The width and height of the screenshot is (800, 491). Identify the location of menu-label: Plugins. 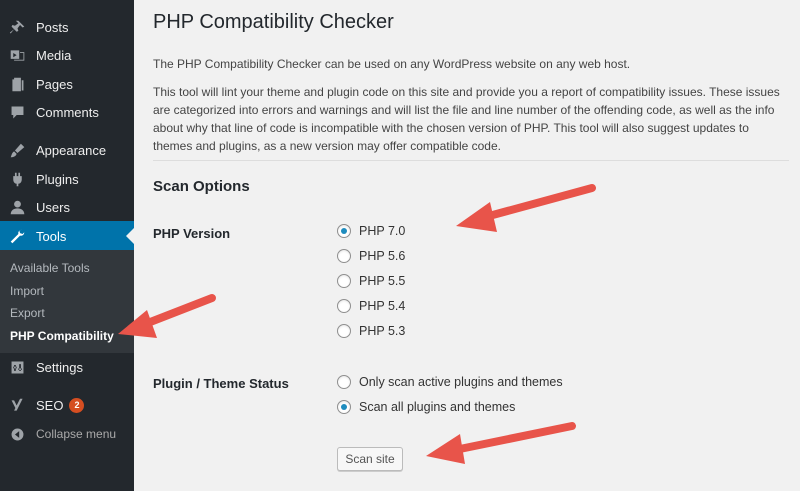
(57, 179).